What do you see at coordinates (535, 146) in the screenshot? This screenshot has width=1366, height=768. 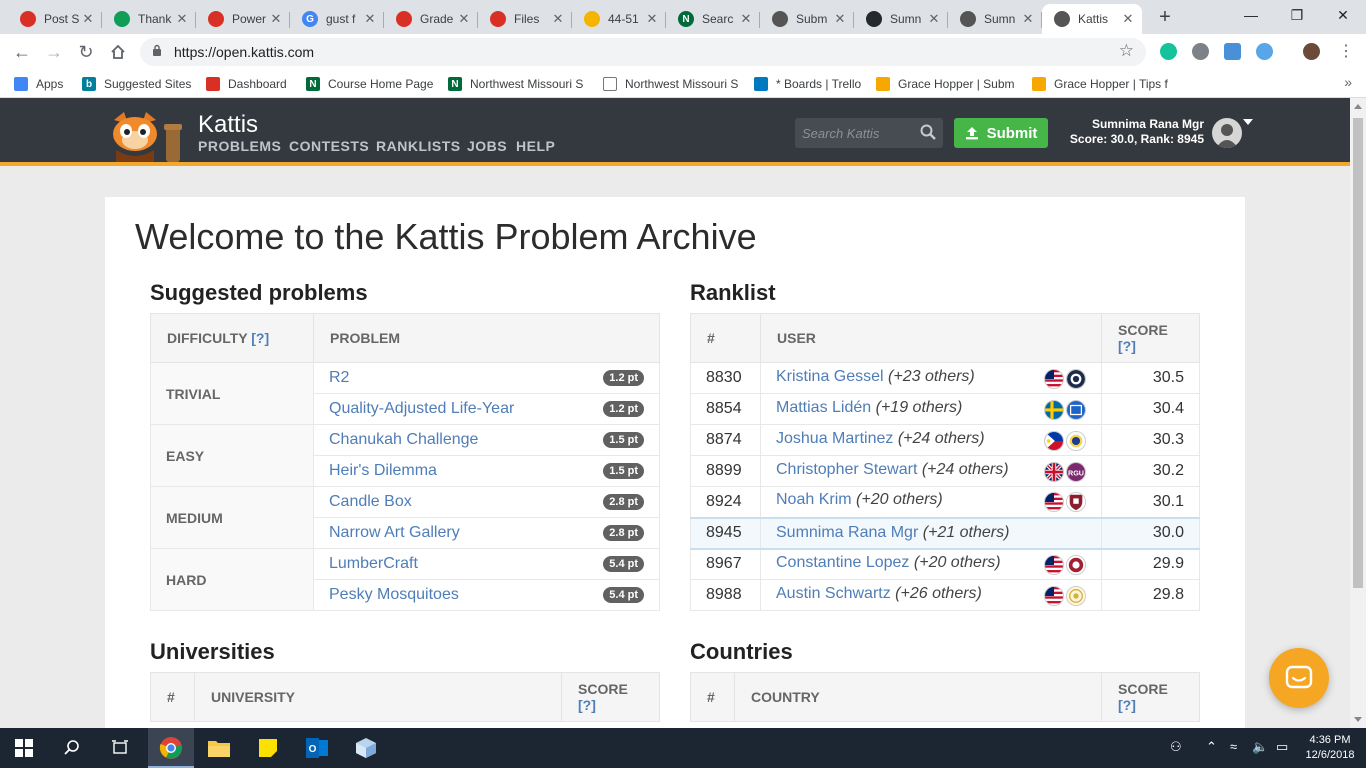 I see `nav-help: HELP` at bounding box center [535, 146].